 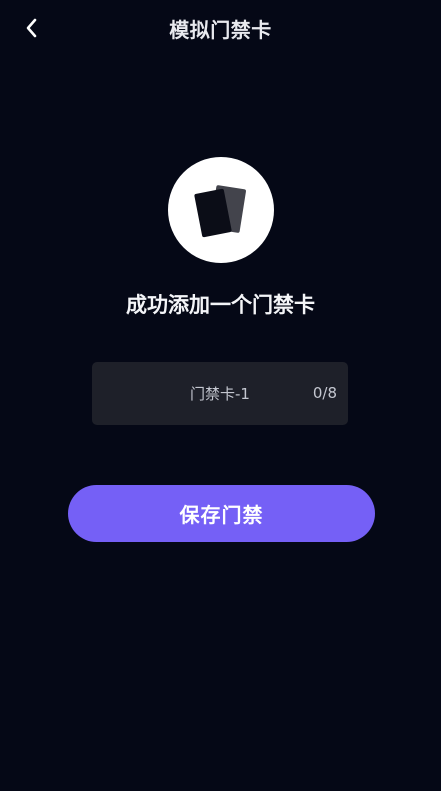 I want to click on card-icon-circle, so click(x=221, y=210).